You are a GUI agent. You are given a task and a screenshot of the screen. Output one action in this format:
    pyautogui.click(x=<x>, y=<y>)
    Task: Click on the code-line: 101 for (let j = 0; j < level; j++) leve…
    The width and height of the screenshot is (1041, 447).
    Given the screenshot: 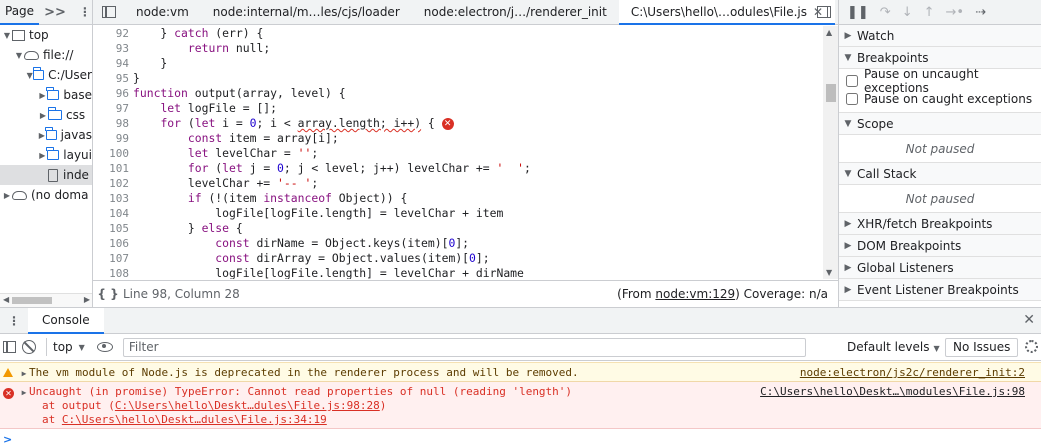 What is the action you would take?
    pyautogui.click(x=465, y=168)
    